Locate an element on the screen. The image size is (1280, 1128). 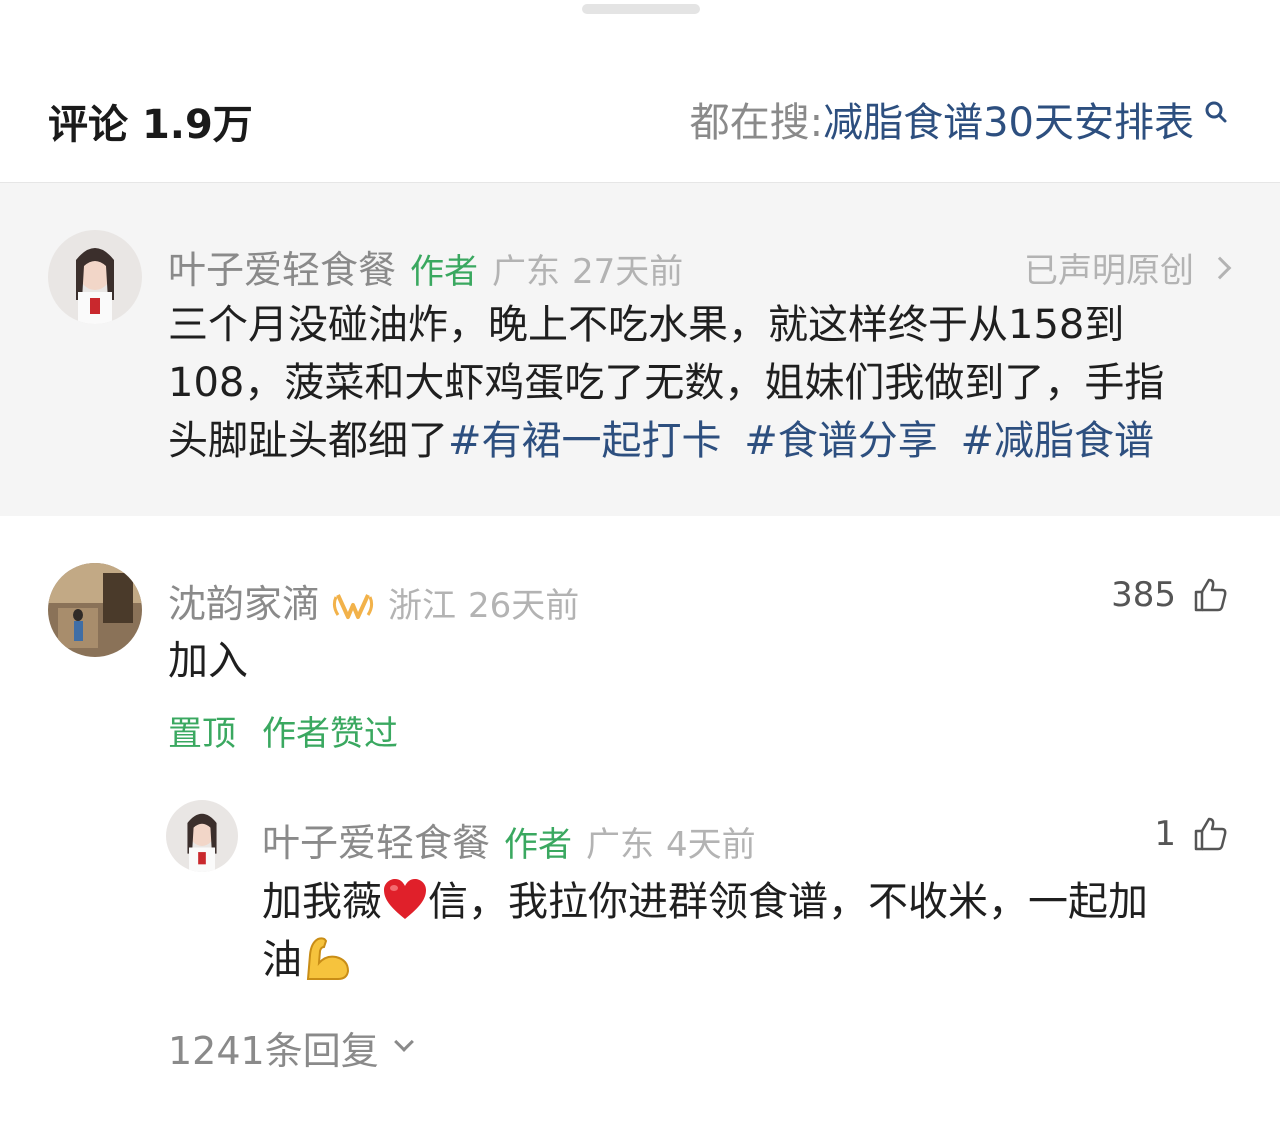
view-replies-button: 1241条回复 is located at coordinates (291, 1047).